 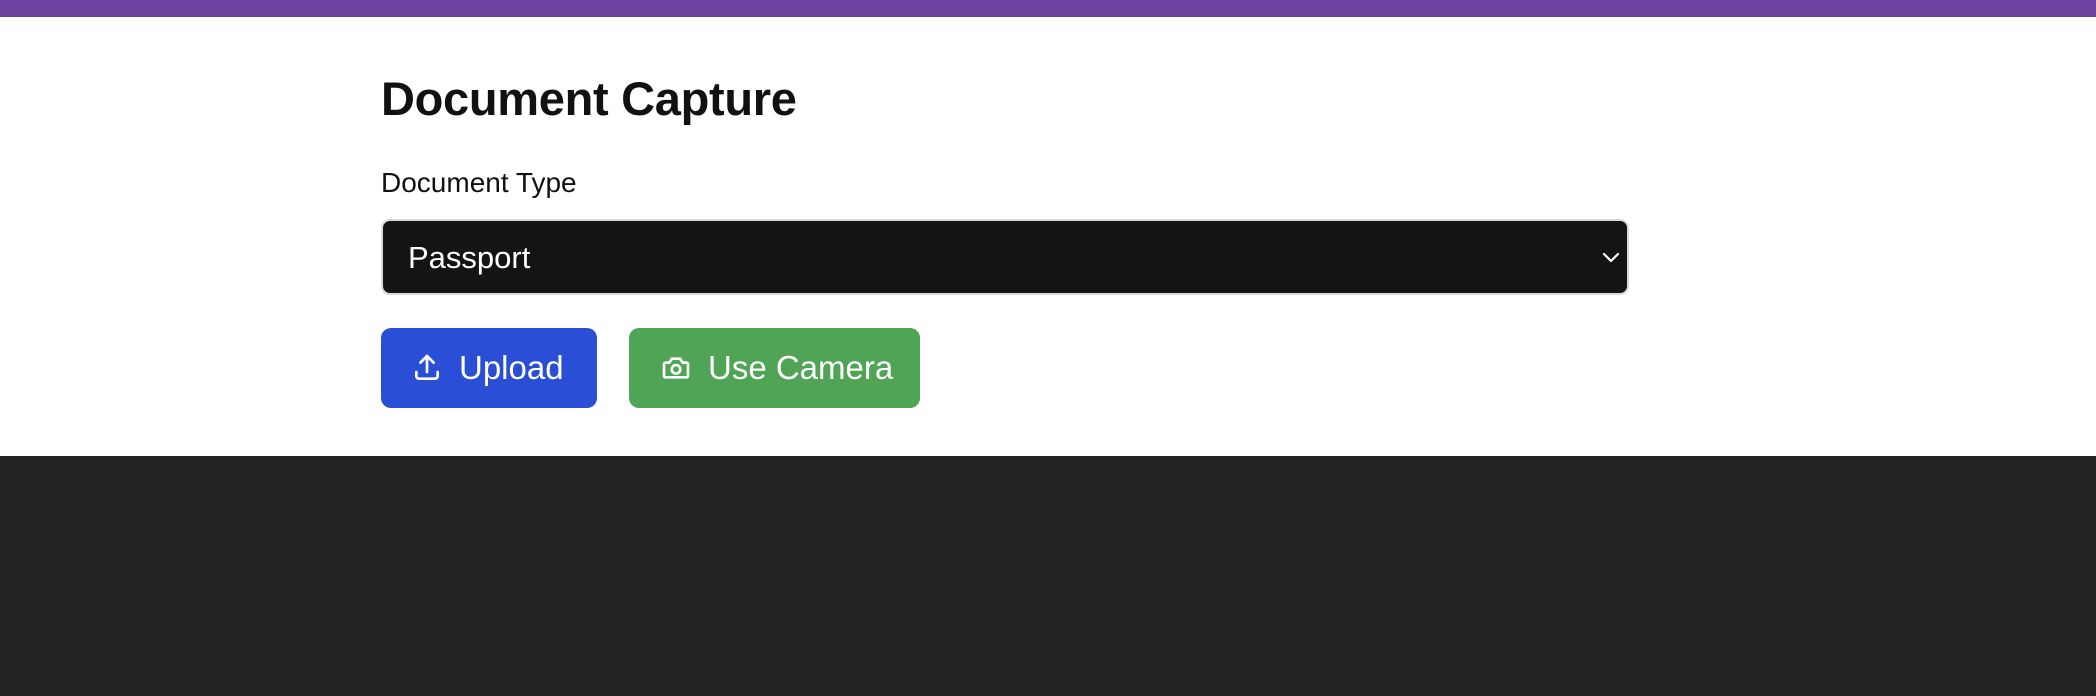 I want to click on page-title: Document Capture, so click(x=589, y=98).